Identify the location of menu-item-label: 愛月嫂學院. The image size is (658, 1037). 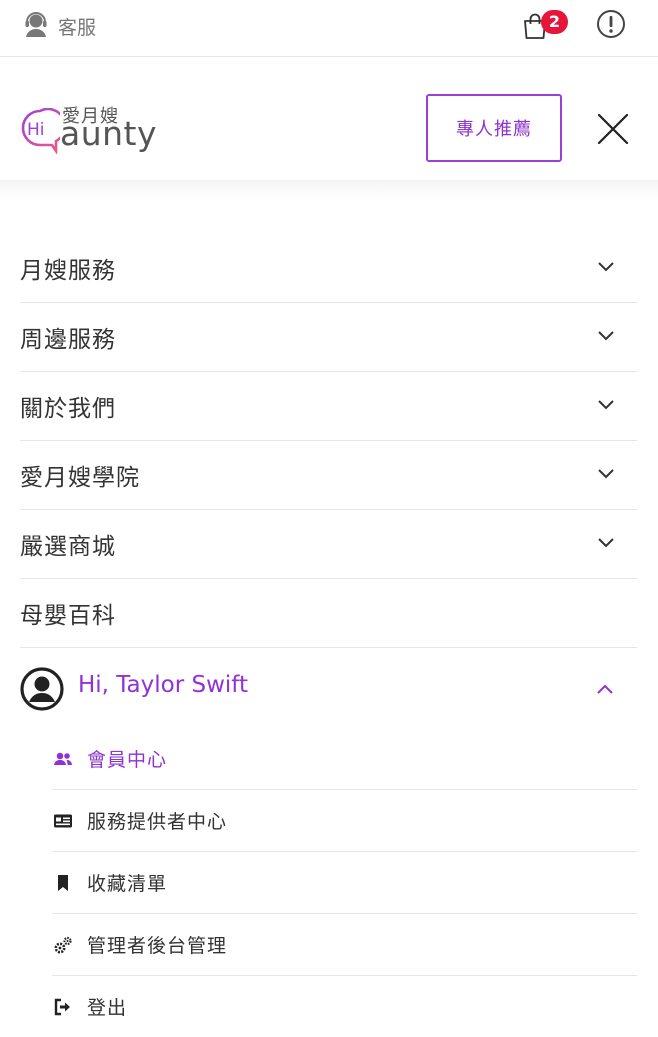
(80, 478).